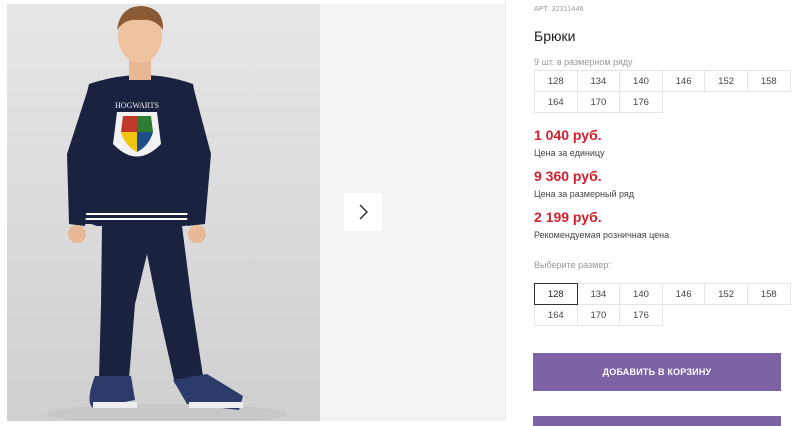 The height and width of the screenshot is (426, 800). I want to click on article-number: АРТ. 32311446, so click(559, 9).